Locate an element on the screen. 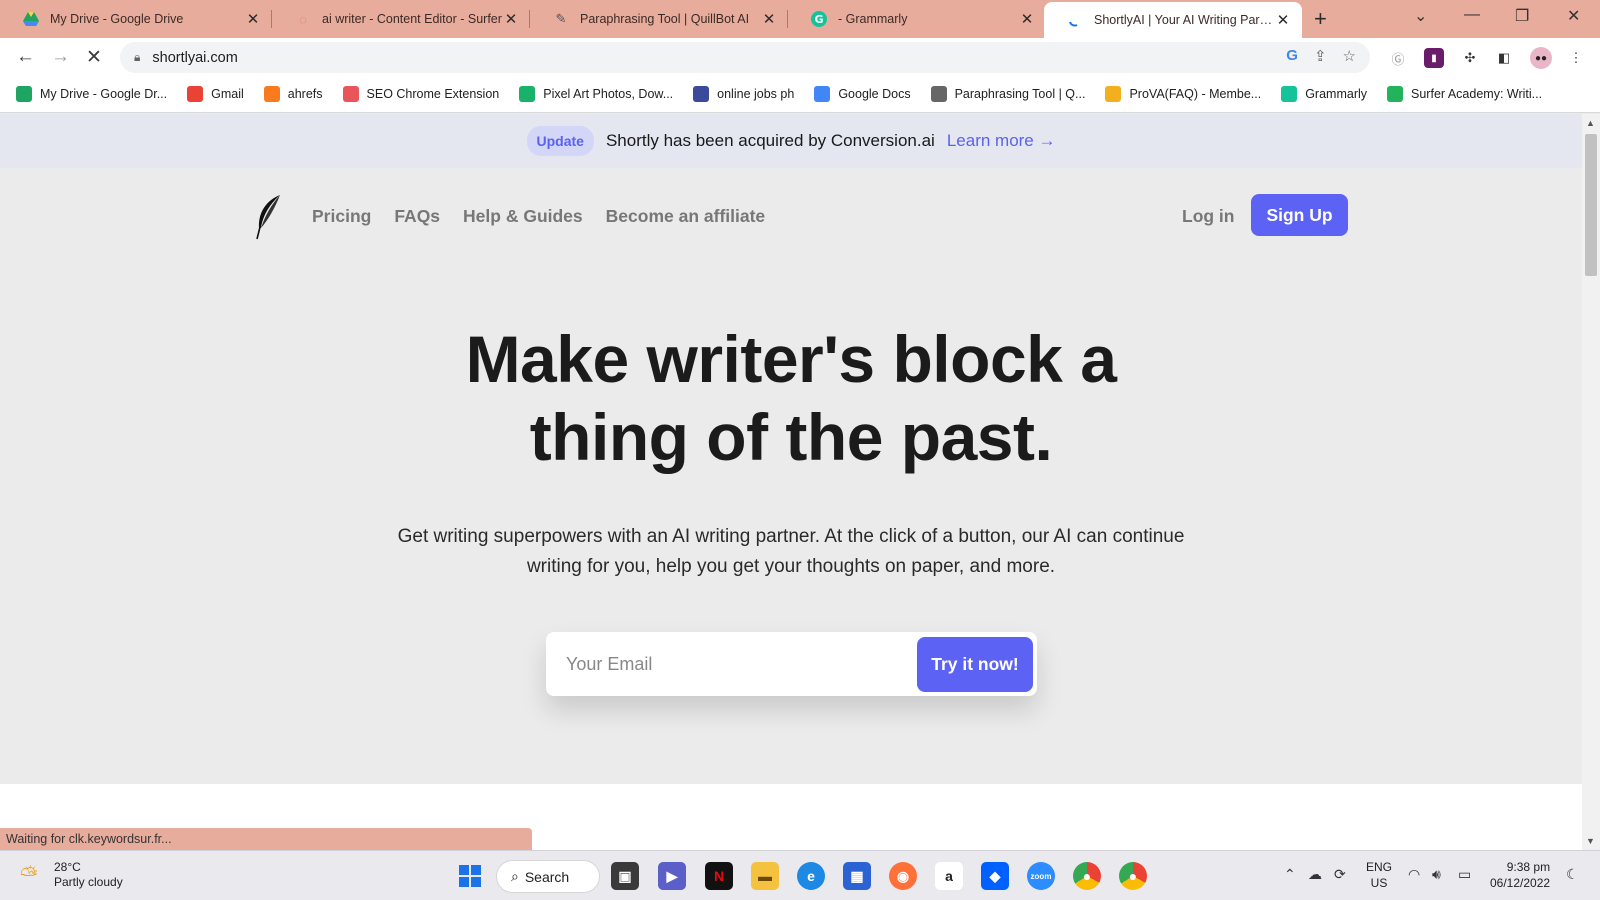 The width and height of the screenshot is (1600, 900). partly-cloudy-icon: ⛅︎ is located at coordinates (29, 874).